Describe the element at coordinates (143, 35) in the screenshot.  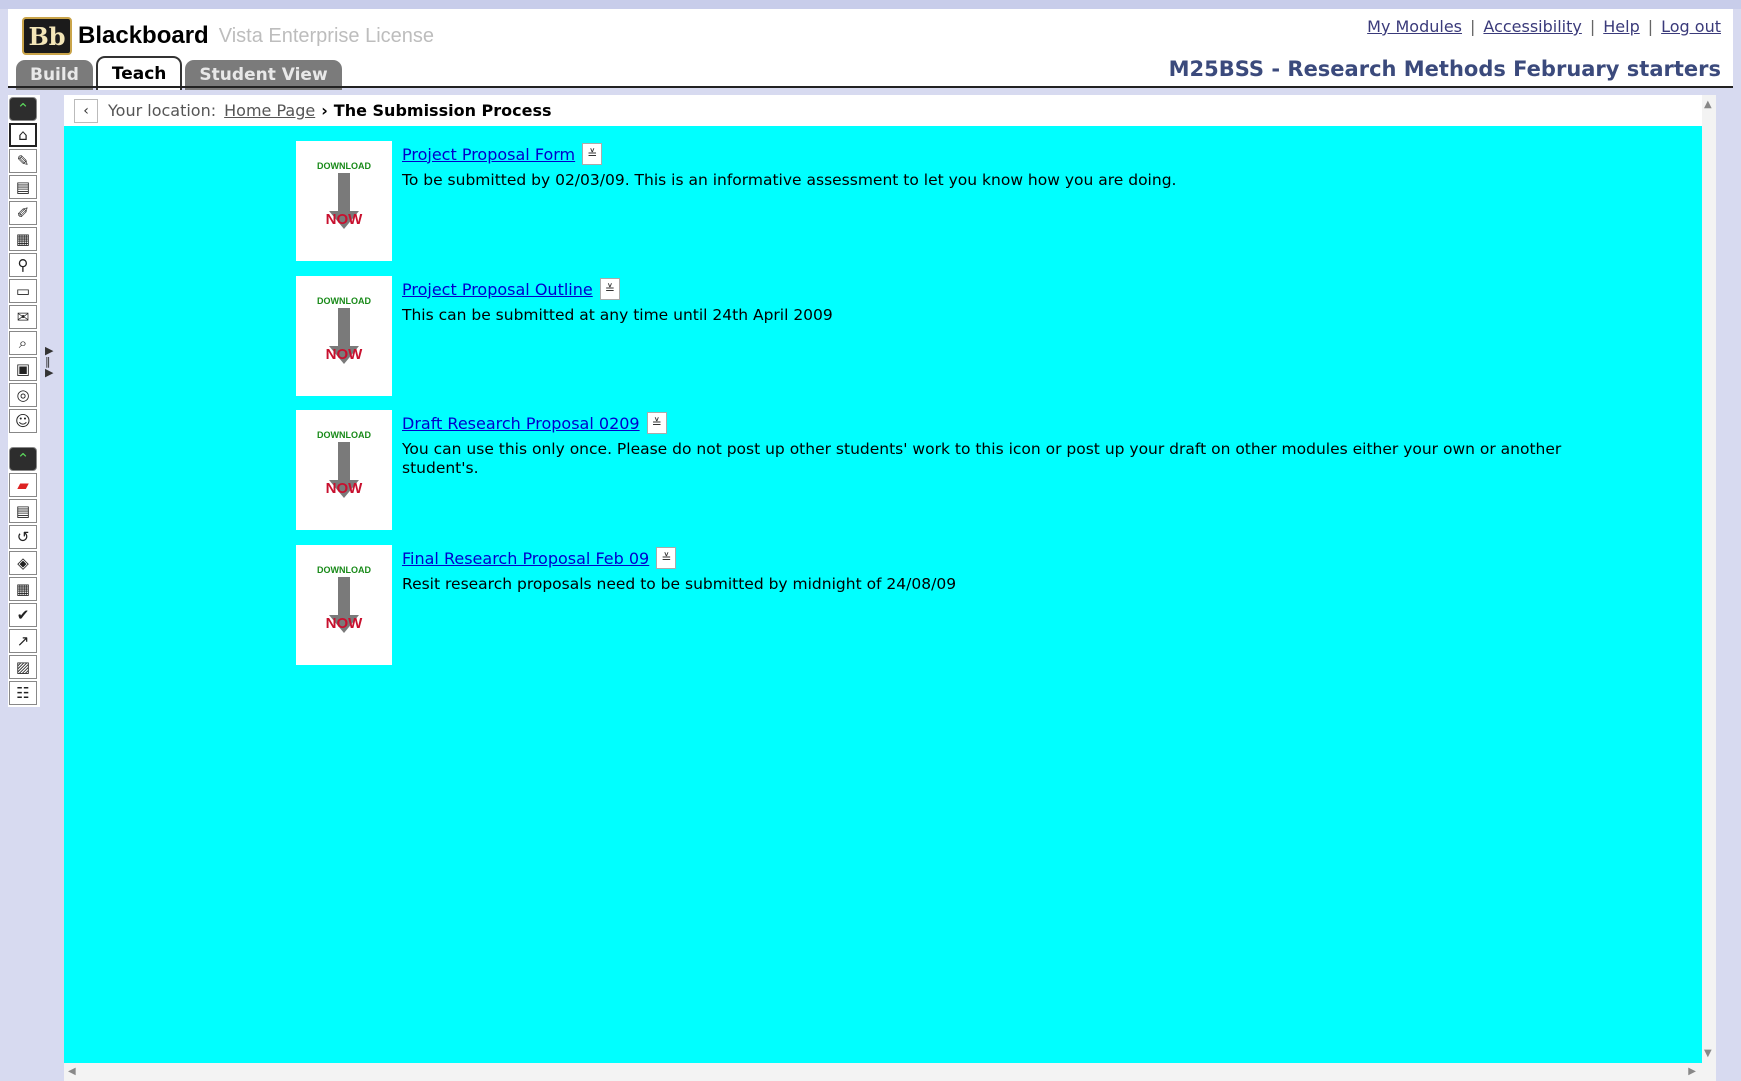
I see `brand-name: Blackboard` at that location.